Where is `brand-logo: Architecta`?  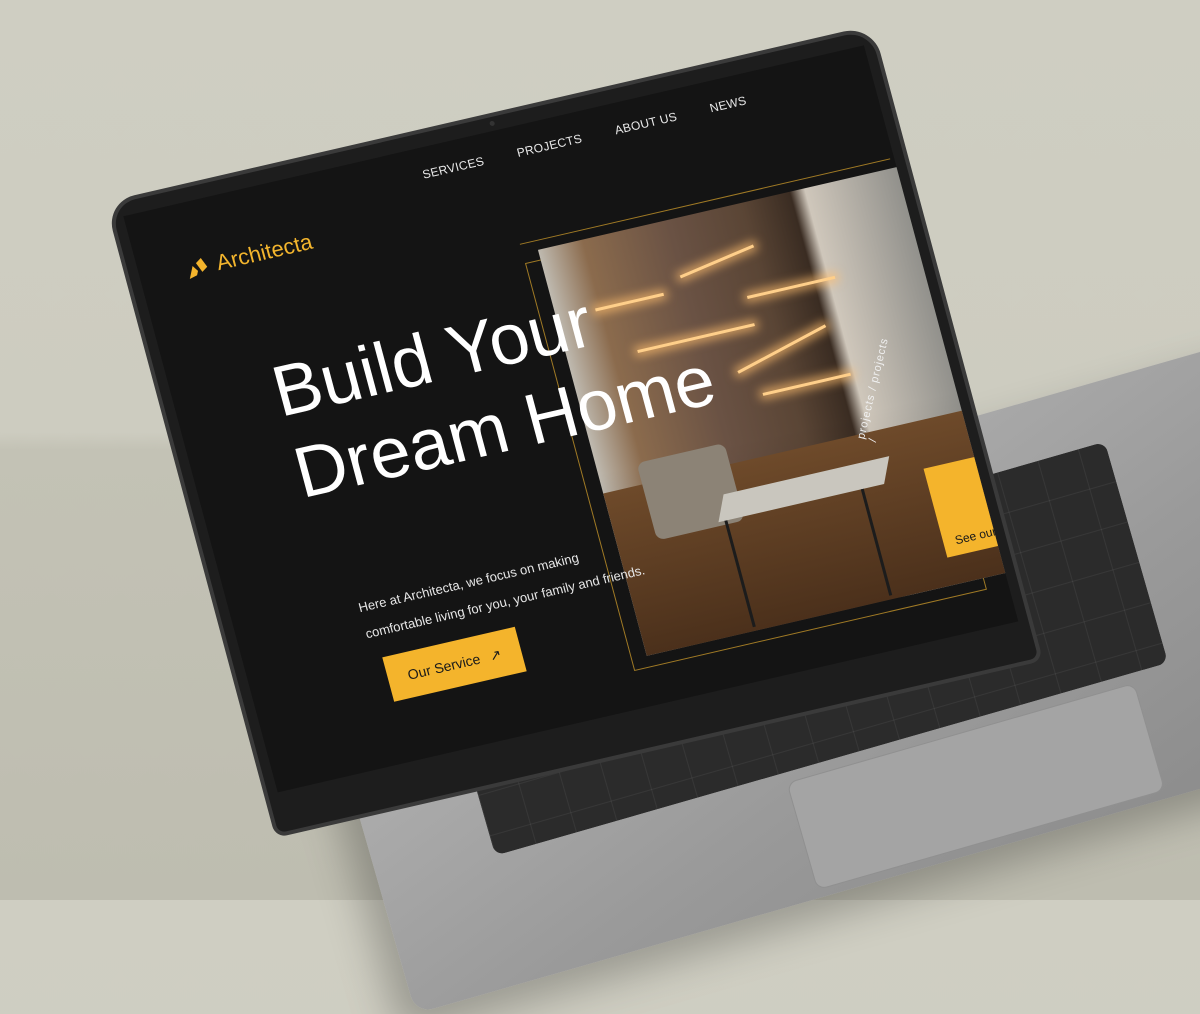
brand-logo: Architecta is located at coordinates (248, 256).